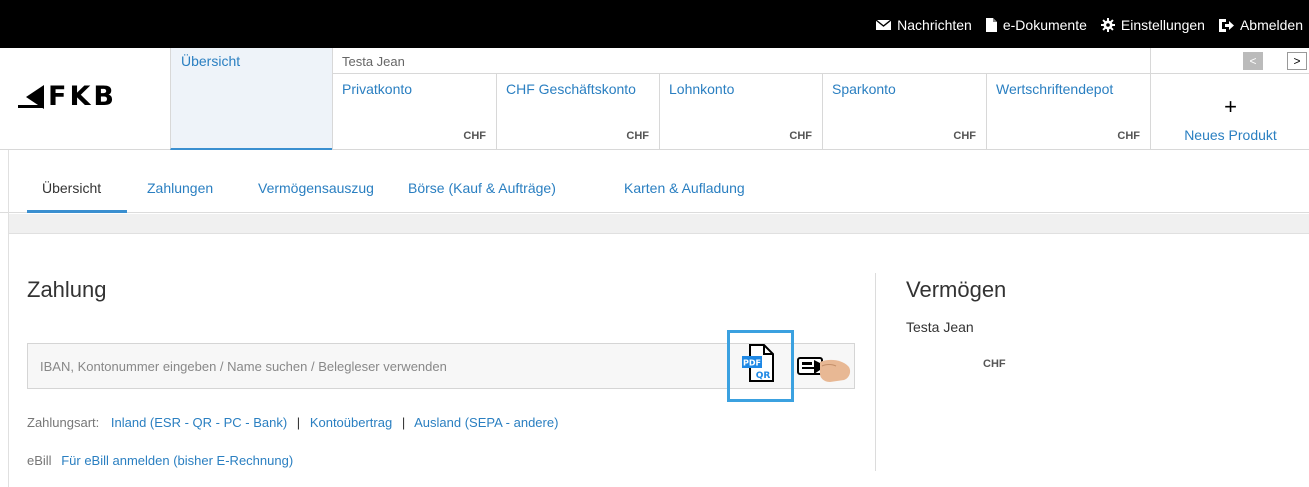  I want to click on document-icon, so click(991, 25).